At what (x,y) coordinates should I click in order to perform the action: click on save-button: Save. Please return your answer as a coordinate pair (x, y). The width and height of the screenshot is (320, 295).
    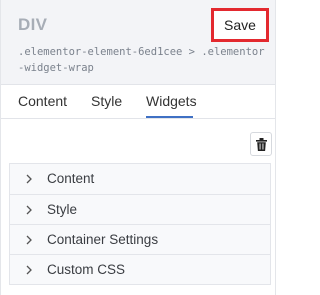
    Looking at the image, I should click on (240, 25).